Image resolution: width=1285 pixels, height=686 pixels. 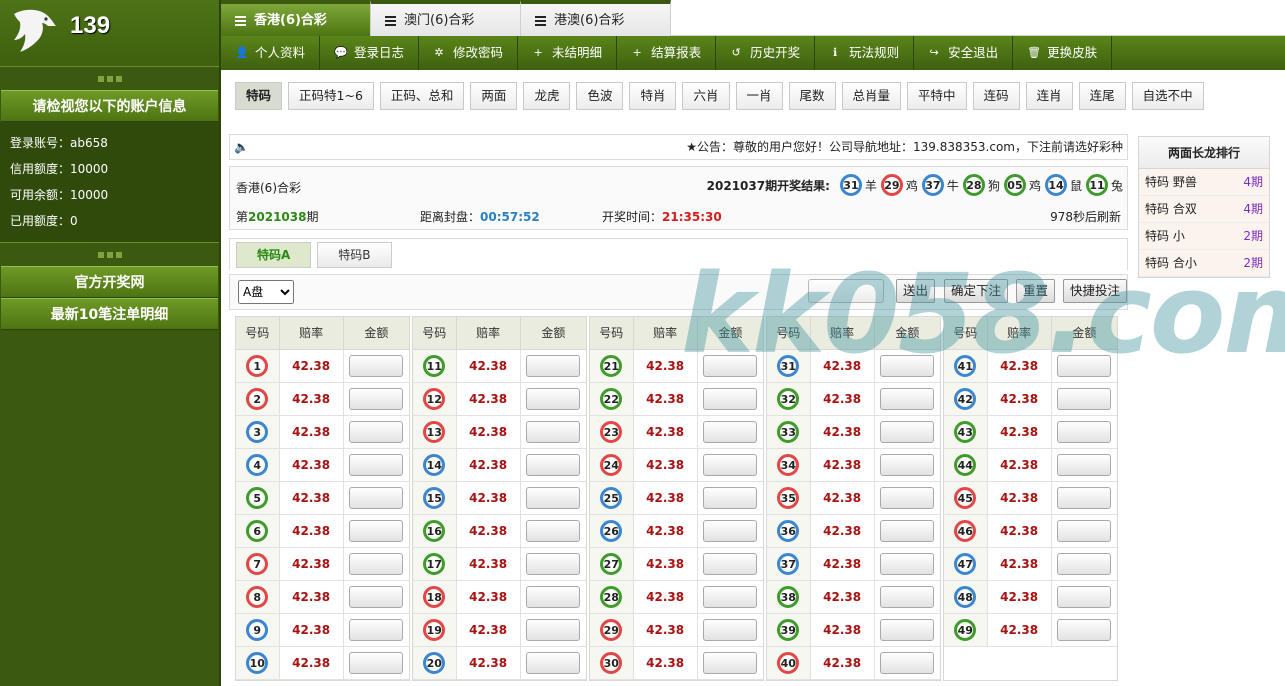 What do you see at coordinates (1095, 291) in the screenshot?
I see `quick-bet-button: 快捷投注` at bounding box center [1095, 291].